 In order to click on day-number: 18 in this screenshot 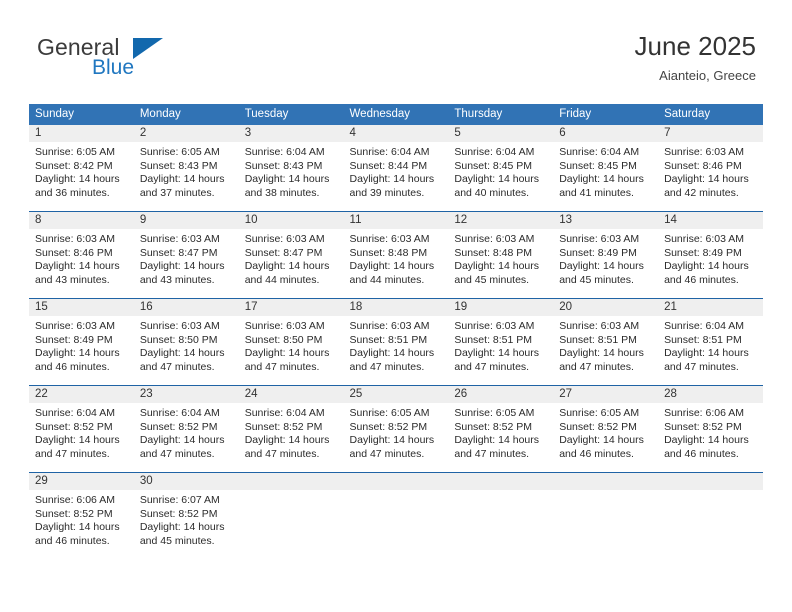, I will do `click(396, 307)`.